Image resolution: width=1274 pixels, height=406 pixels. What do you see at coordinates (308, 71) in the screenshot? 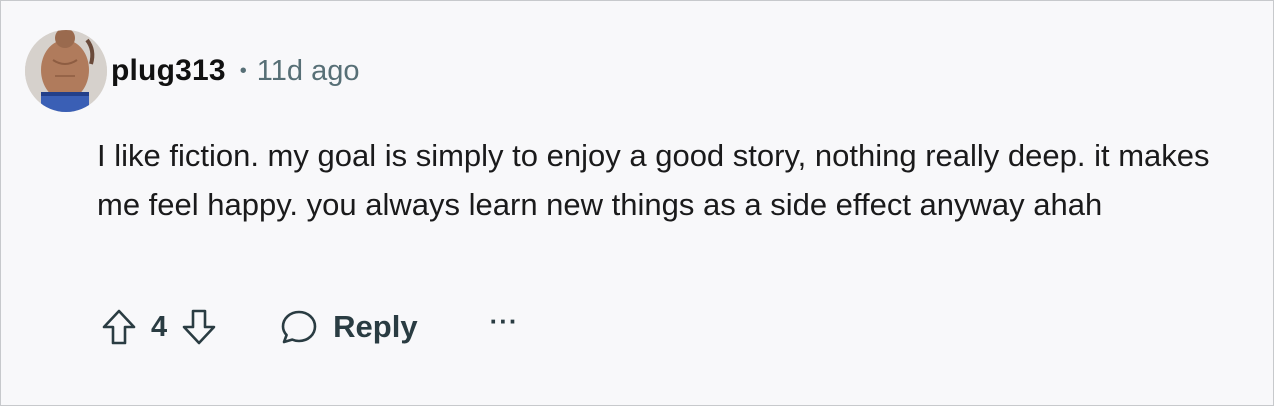
I see `timestamp: 11d ago` at bounding box center [308, 71].